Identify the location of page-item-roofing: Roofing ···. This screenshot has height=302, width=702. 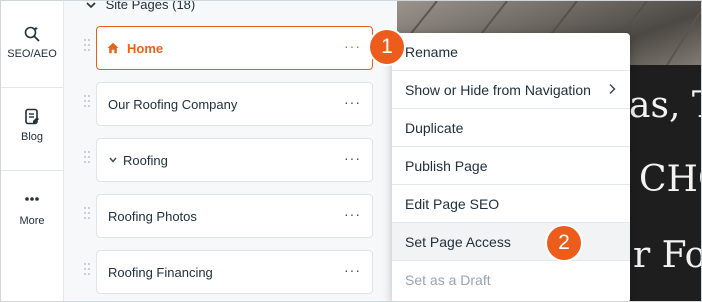
(234, 160).